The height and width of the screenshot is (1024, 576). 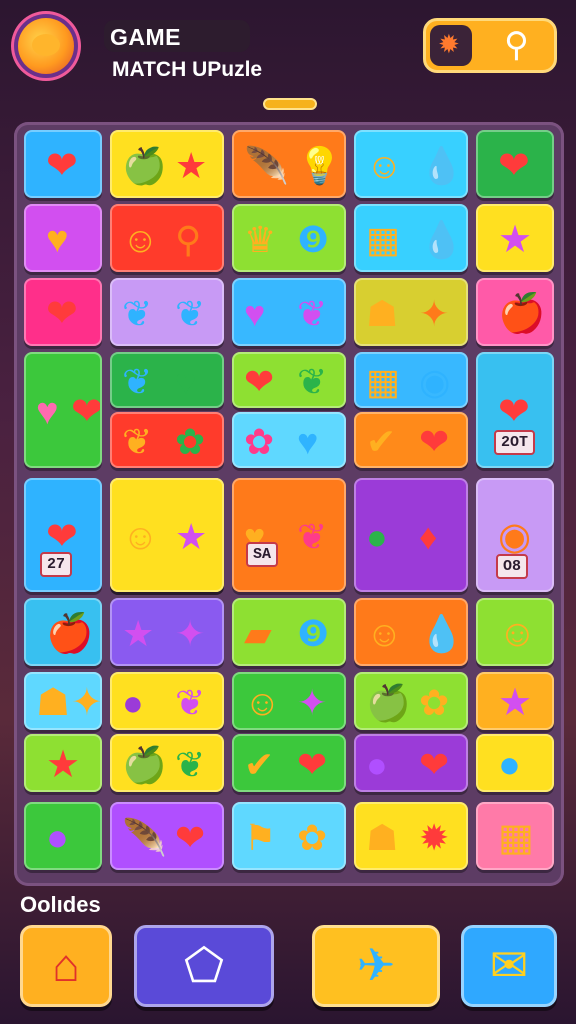 What do you see at coordinates (167, 238) in the screenshot?
I see `board-tile: ☺ ⚲` at bounding box center [167, 238].